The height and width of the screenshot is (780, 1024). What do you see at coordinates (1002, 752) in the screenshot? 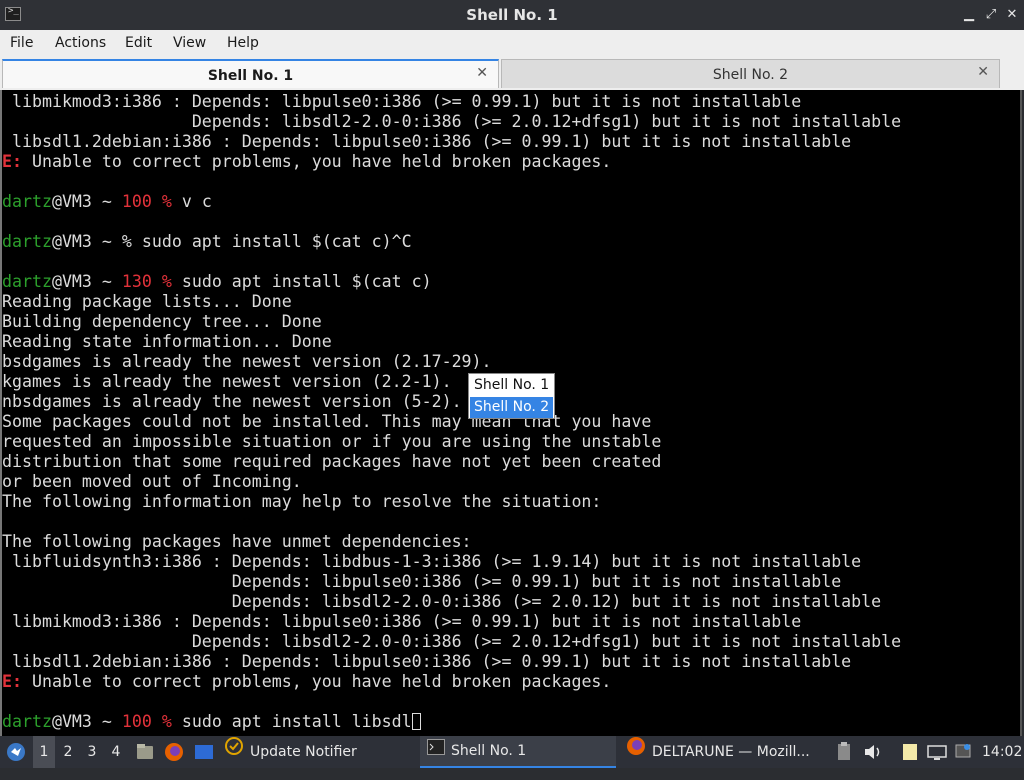
I see `clock: 14:02` at bounding box center [1002, 752].